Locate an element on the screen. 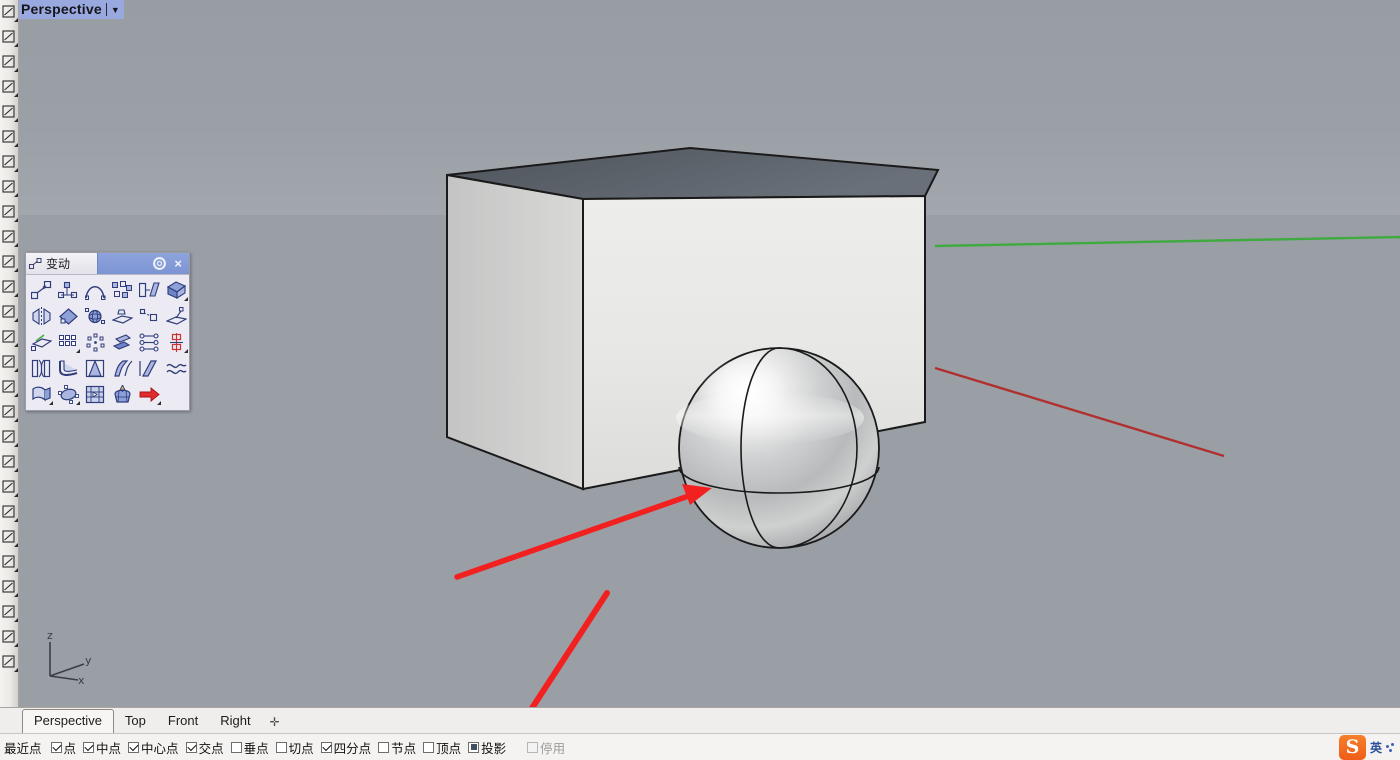  drag-grip-icon is located at coordinates (35, 263).